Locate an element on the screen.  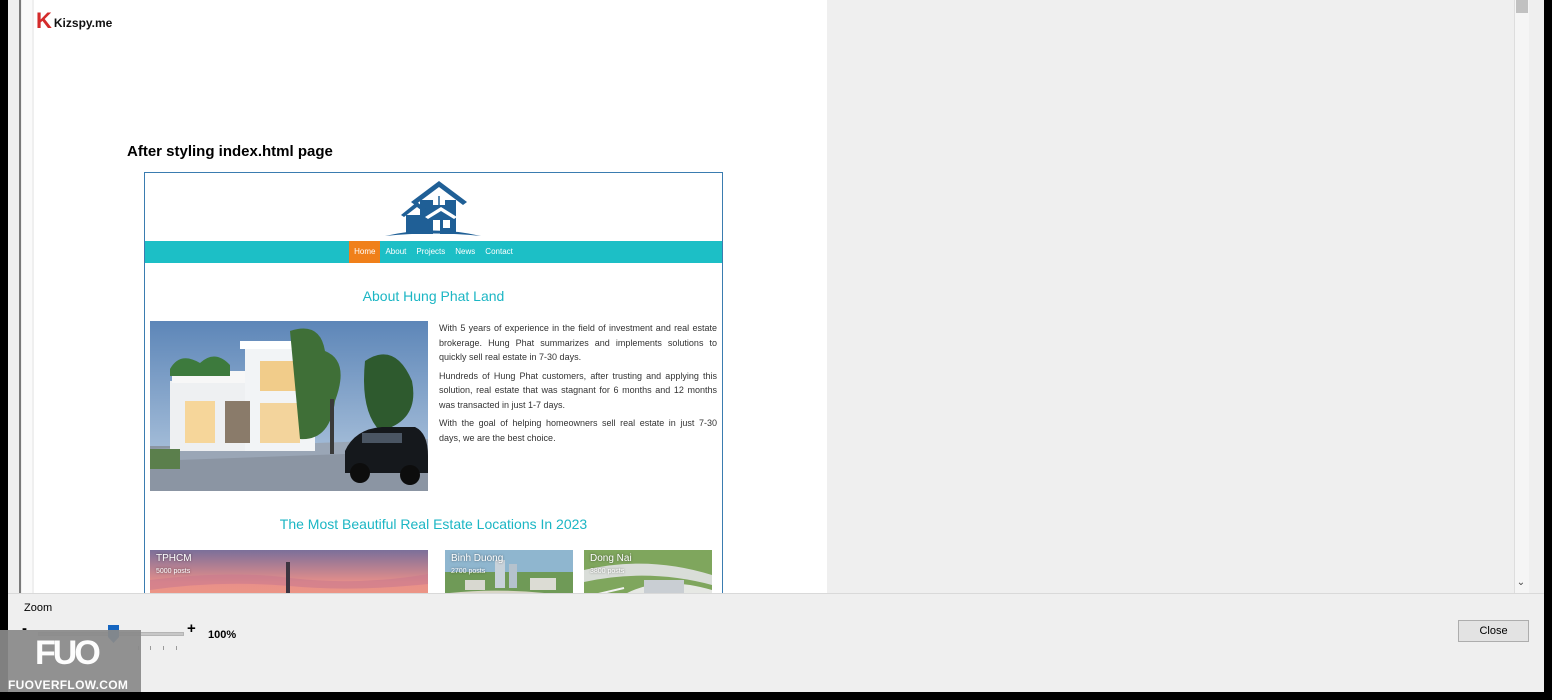
page-edge is located at coordinates (20, 296).